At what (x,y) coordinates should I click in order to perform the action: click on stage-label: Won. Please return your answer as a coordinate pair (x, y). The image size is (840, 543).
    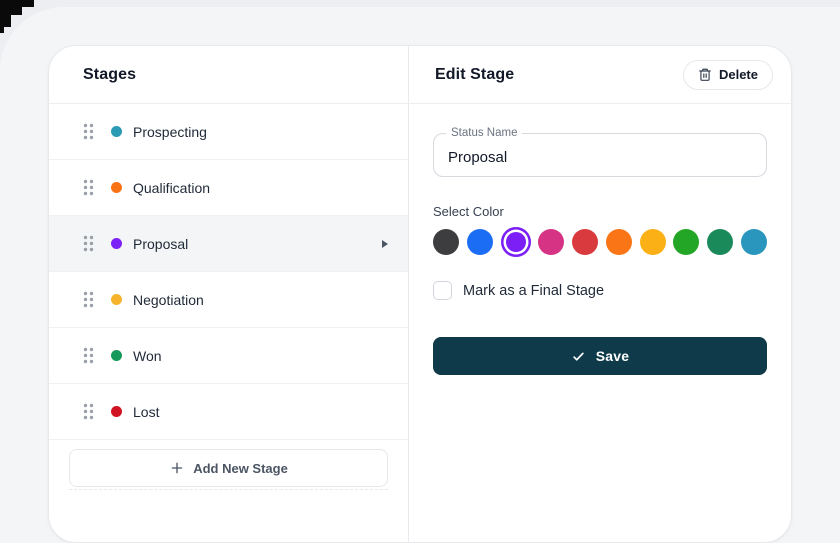
    Looking at the image, I should click on (147, 355).